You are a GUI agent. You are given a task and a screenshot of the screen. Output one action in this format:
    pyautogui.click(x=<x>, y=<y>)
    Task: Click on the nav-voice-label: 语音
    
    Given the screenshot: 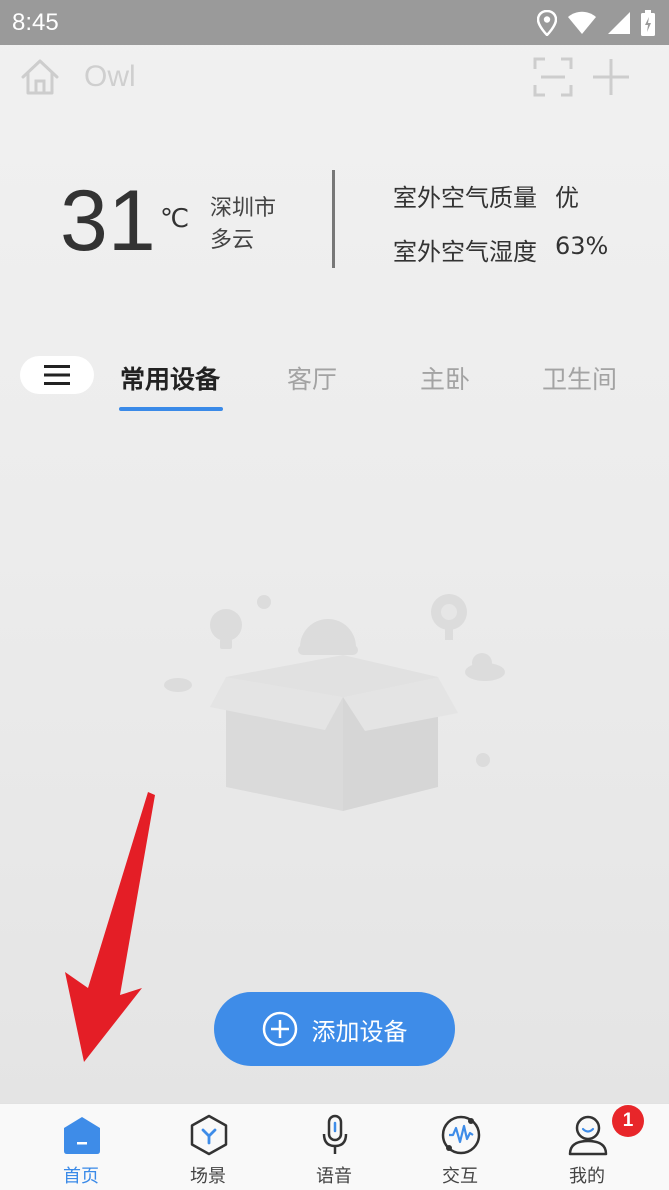 What is the action you would take?
    pyautogui.click(x=334, y=1176)
    